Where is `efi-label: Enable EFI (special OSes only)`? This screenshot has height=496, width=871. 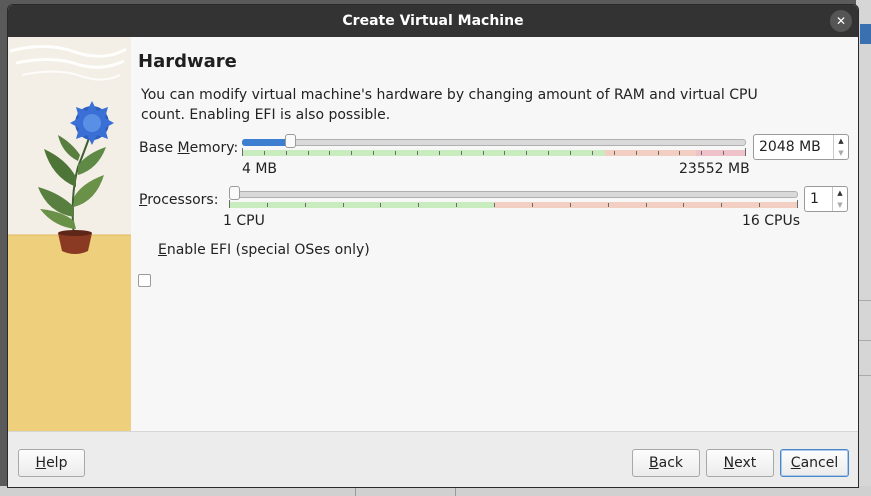 efi-label: Enable EFI (special OSes only) is located at coordinates (264, 250).